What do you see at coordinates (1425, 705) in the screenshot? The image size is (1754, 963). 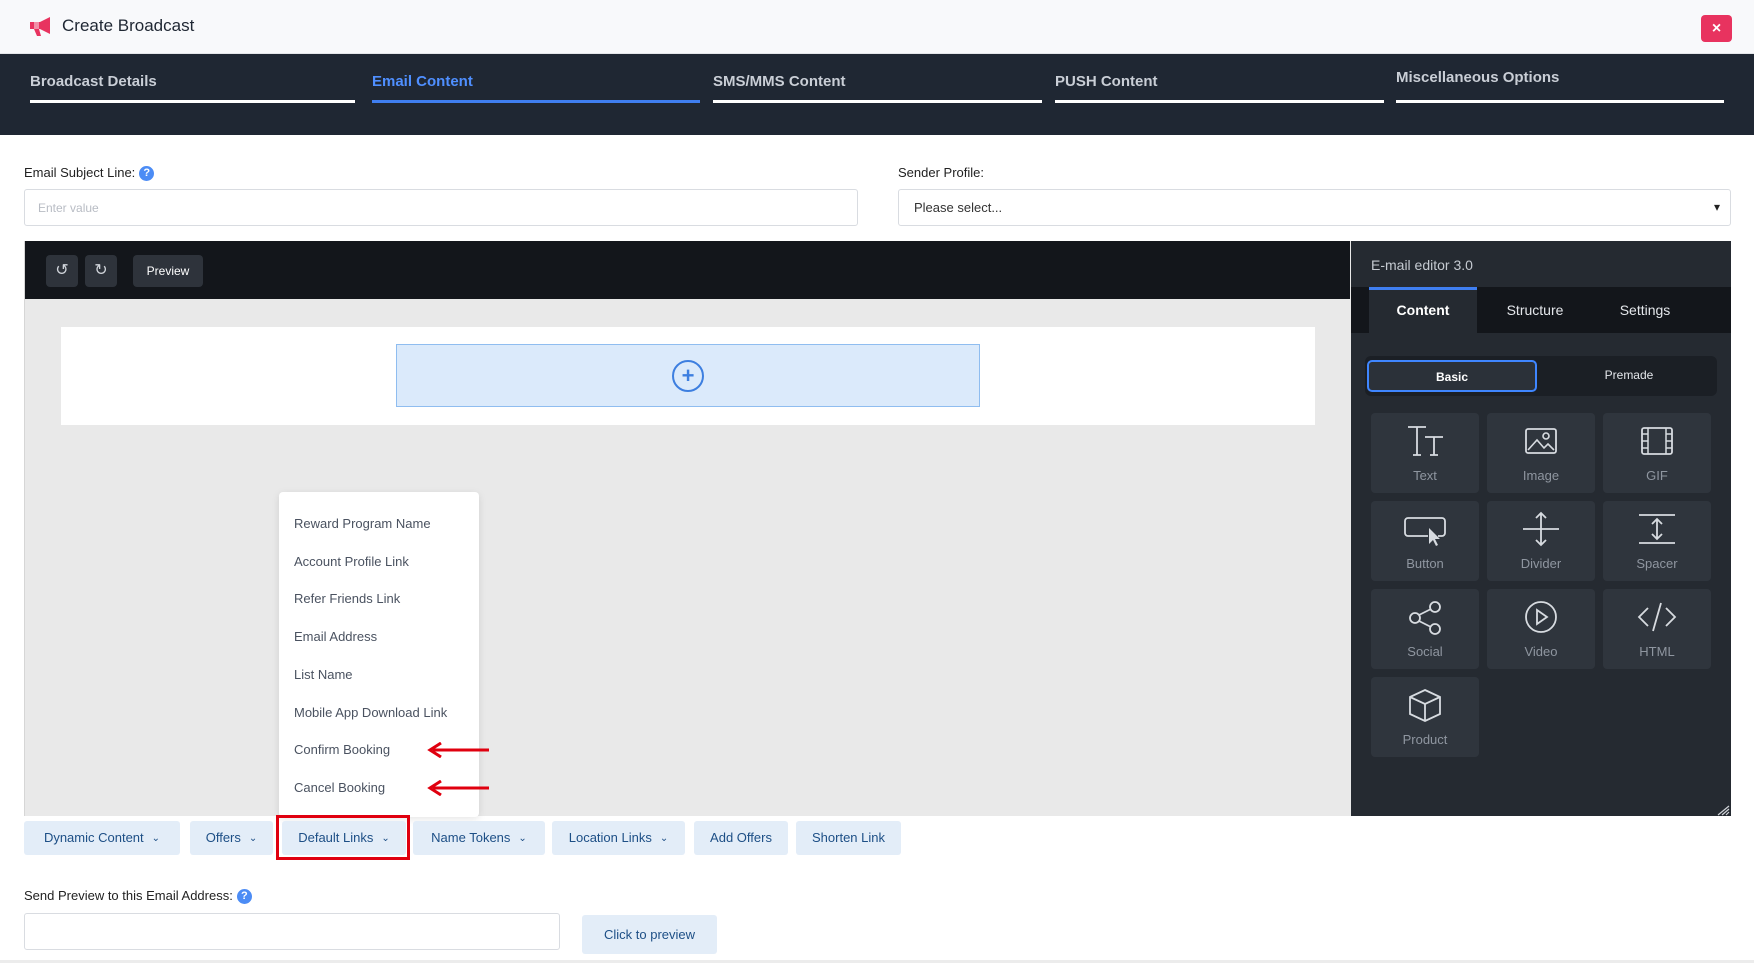 I see `box-icon` at bounding box center [1425, 705].